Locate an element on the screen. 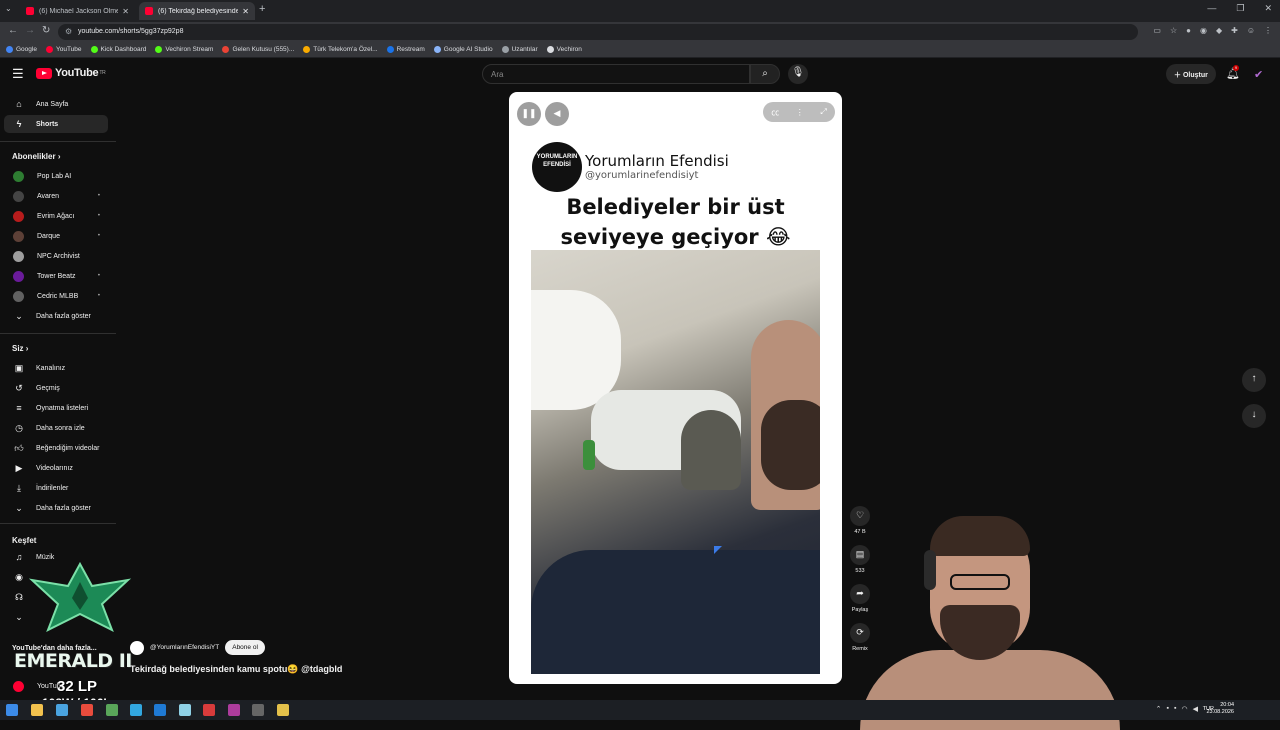  sidebar-item-playlists: ≡ Oynatma listeleri is located at coordinates (56, 408).